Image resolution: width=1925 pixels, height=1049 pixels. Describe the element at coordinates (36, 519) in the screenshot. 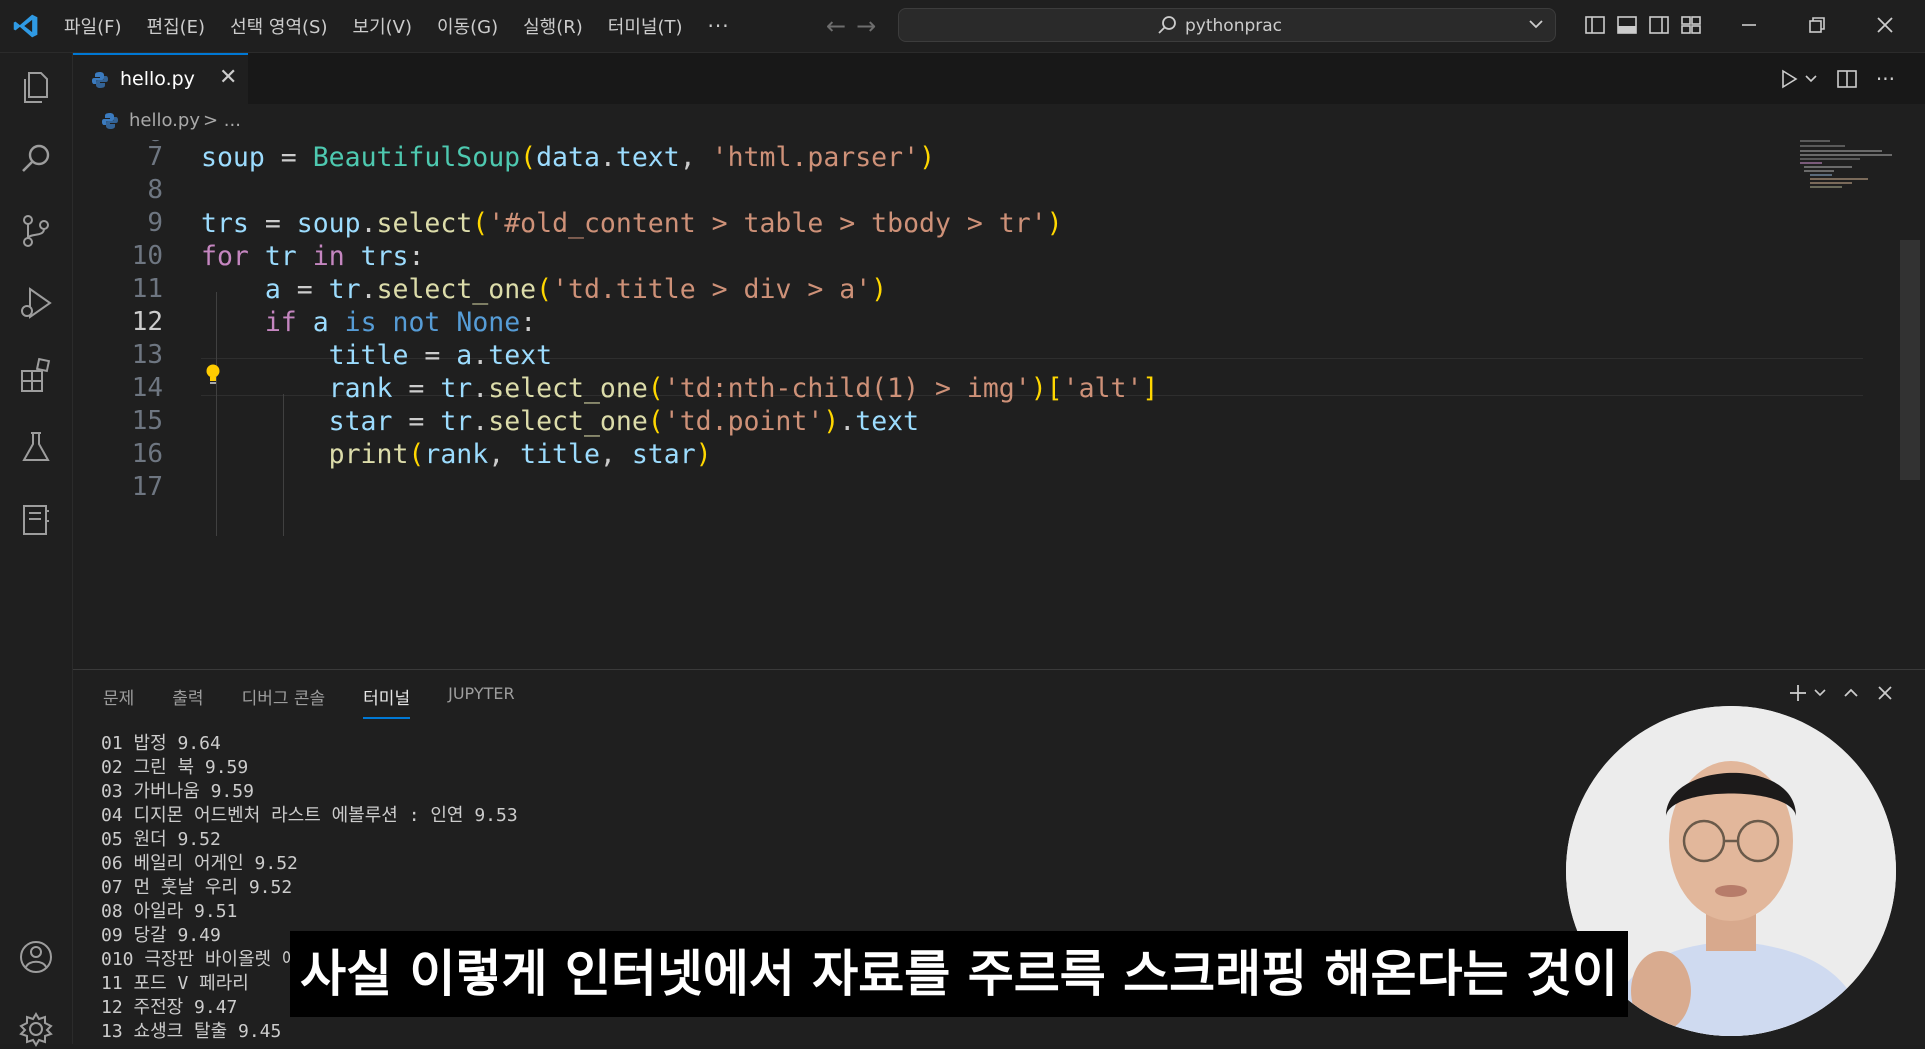

I see `notebook-icon` at that location.